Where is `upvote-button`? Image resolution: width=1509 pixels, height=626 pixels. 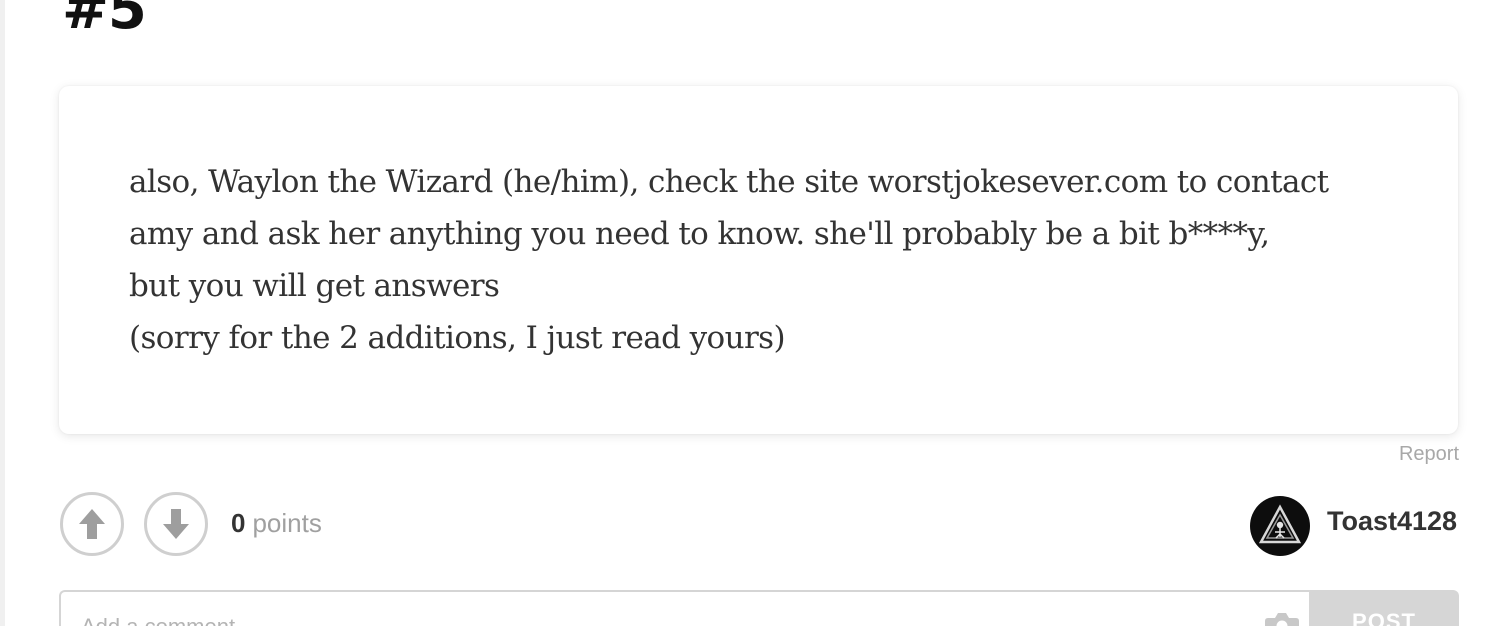 upvote-button is located at coordinates (92, 524).